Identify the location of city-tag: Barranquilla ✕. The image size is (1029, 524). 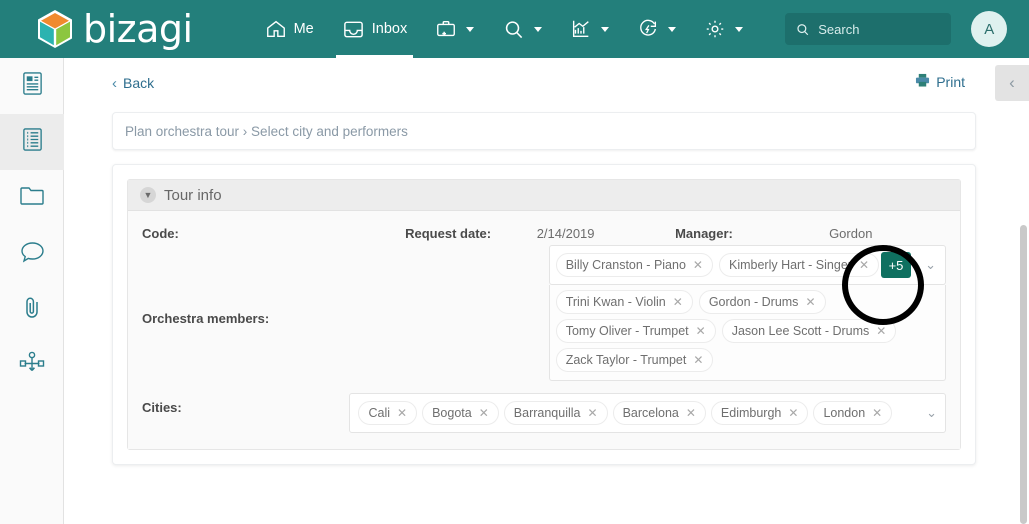
(555, 413).